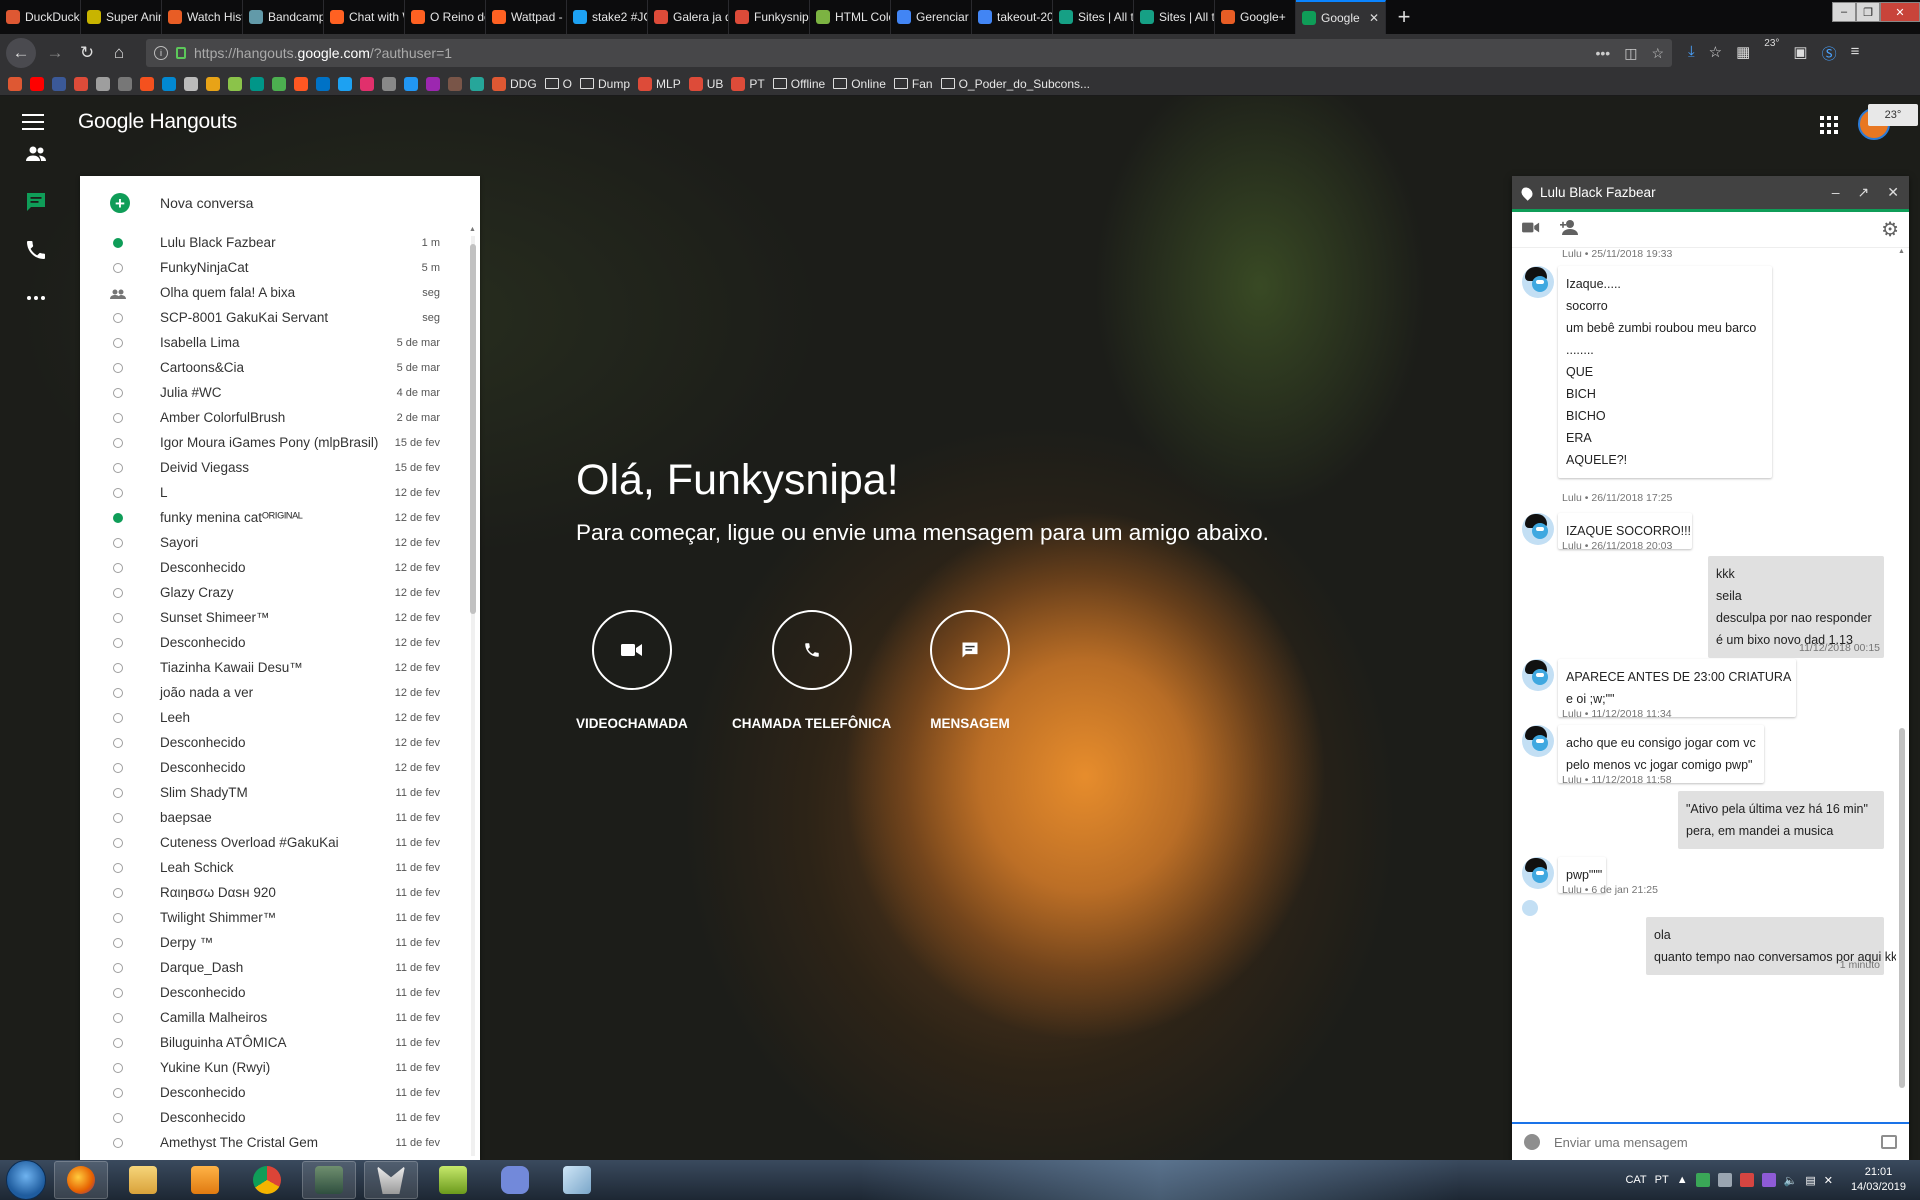 The image size is (1920, 1200). Describe the element at coordinates (1889, 1142) in the screenshot. I see `attach-image-icon` at that location.